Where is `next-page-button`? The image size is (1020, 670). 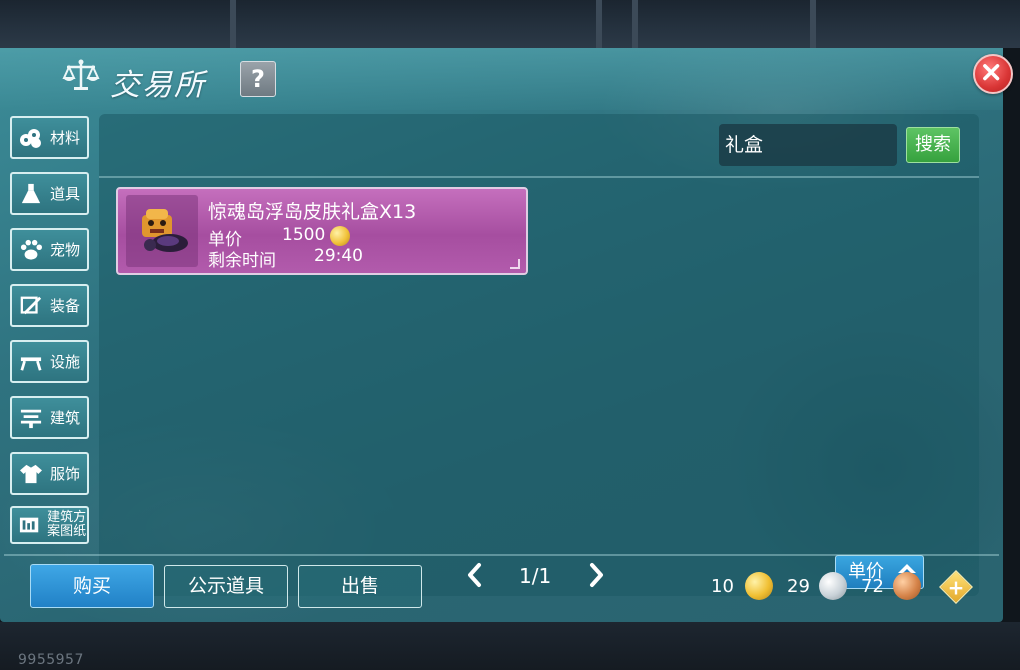 next-page-button is located at coordinates (596, 575).